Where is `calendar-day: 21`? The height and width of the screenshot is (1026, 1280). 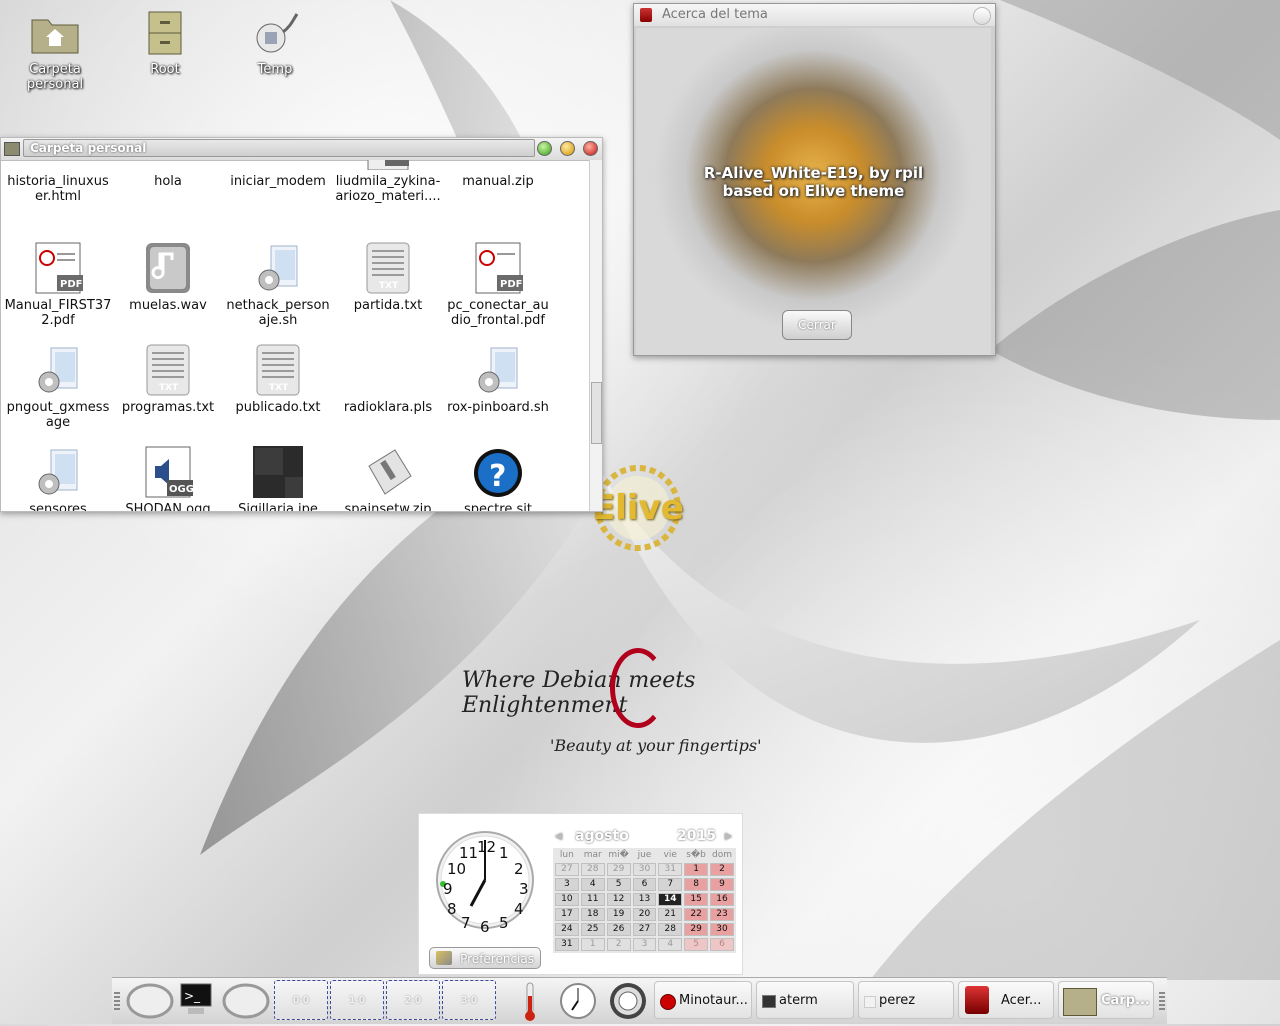
calendar-day: 21 is located at coordinates (670, 914).